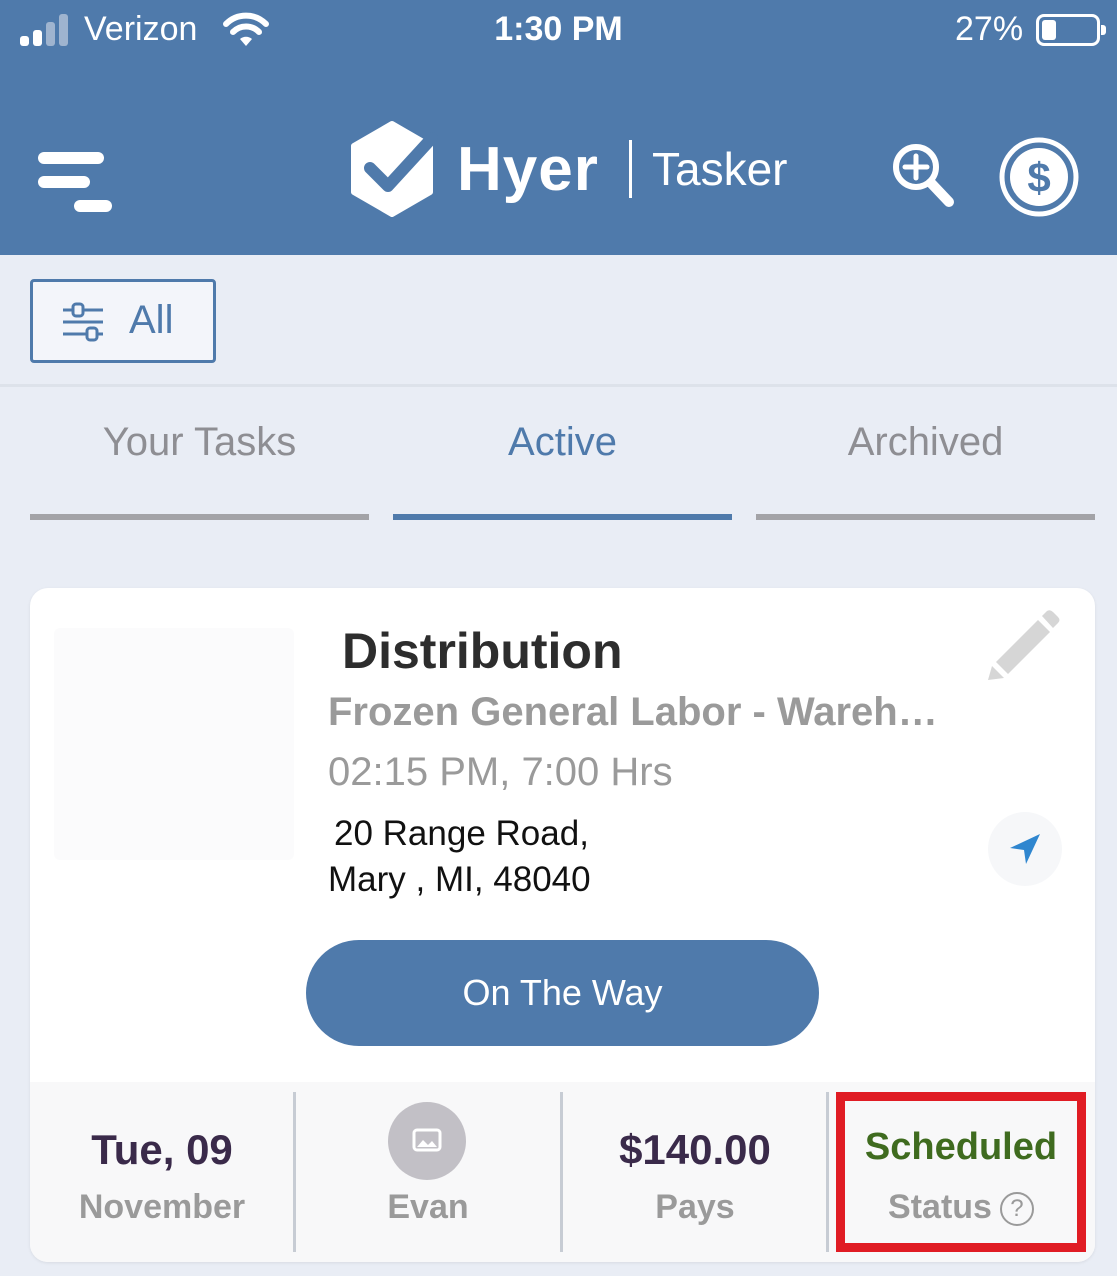 The width and height of the screenshot is (1117, 1276). What do you see at coordinates (1025, 849) in the screenshot?
I see `navigation-arrow-icon` at bounding box center [1025, 849].